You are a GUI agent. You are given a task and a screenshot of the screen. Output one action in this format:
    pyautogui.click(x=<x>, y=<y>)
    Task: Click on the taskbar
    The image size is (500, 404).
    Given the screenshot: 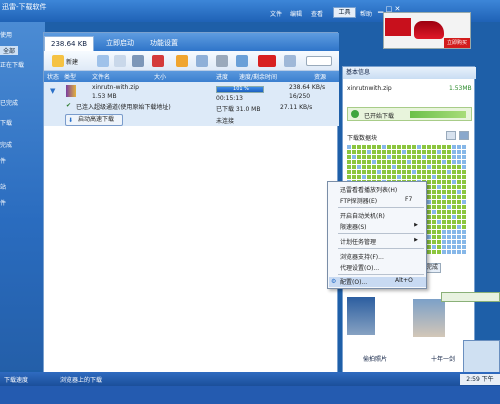 What is the action you would take?
    pyautogui.click(x=250, y=395)
    